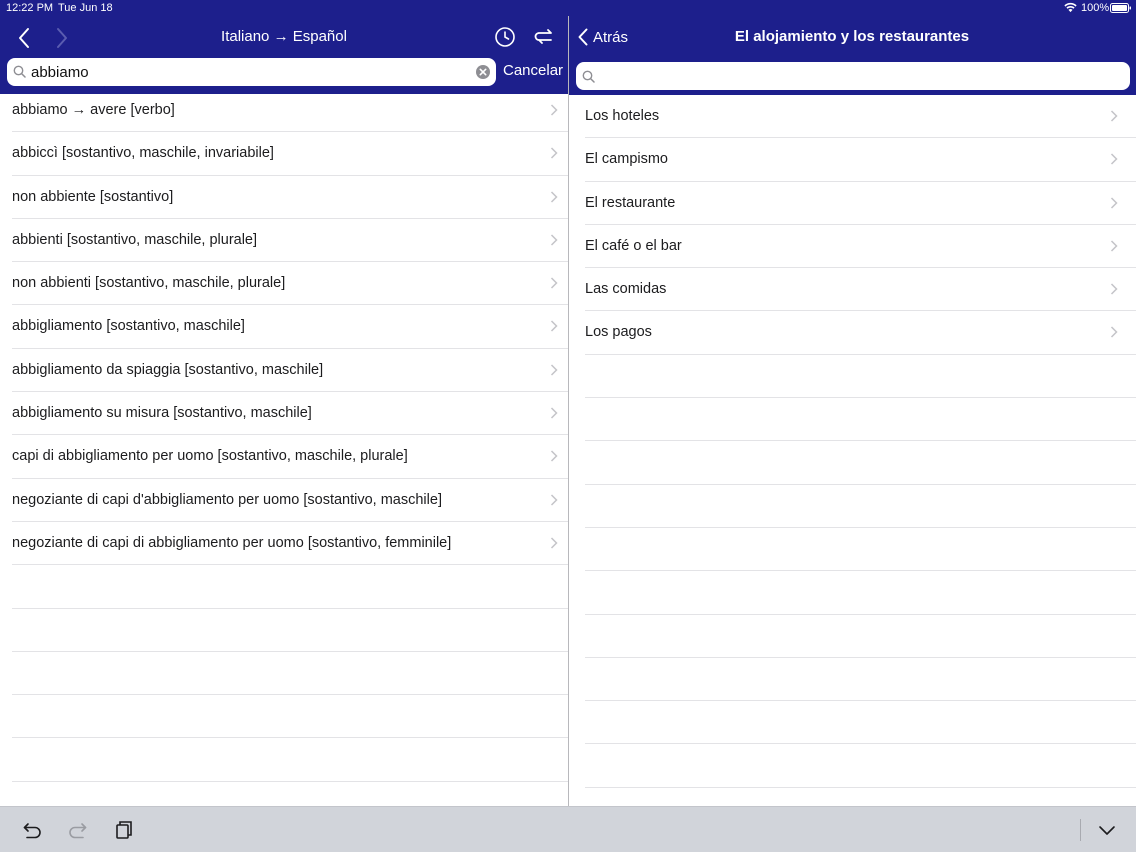  I want to click on toolbar-separator, so click(1080, 830).